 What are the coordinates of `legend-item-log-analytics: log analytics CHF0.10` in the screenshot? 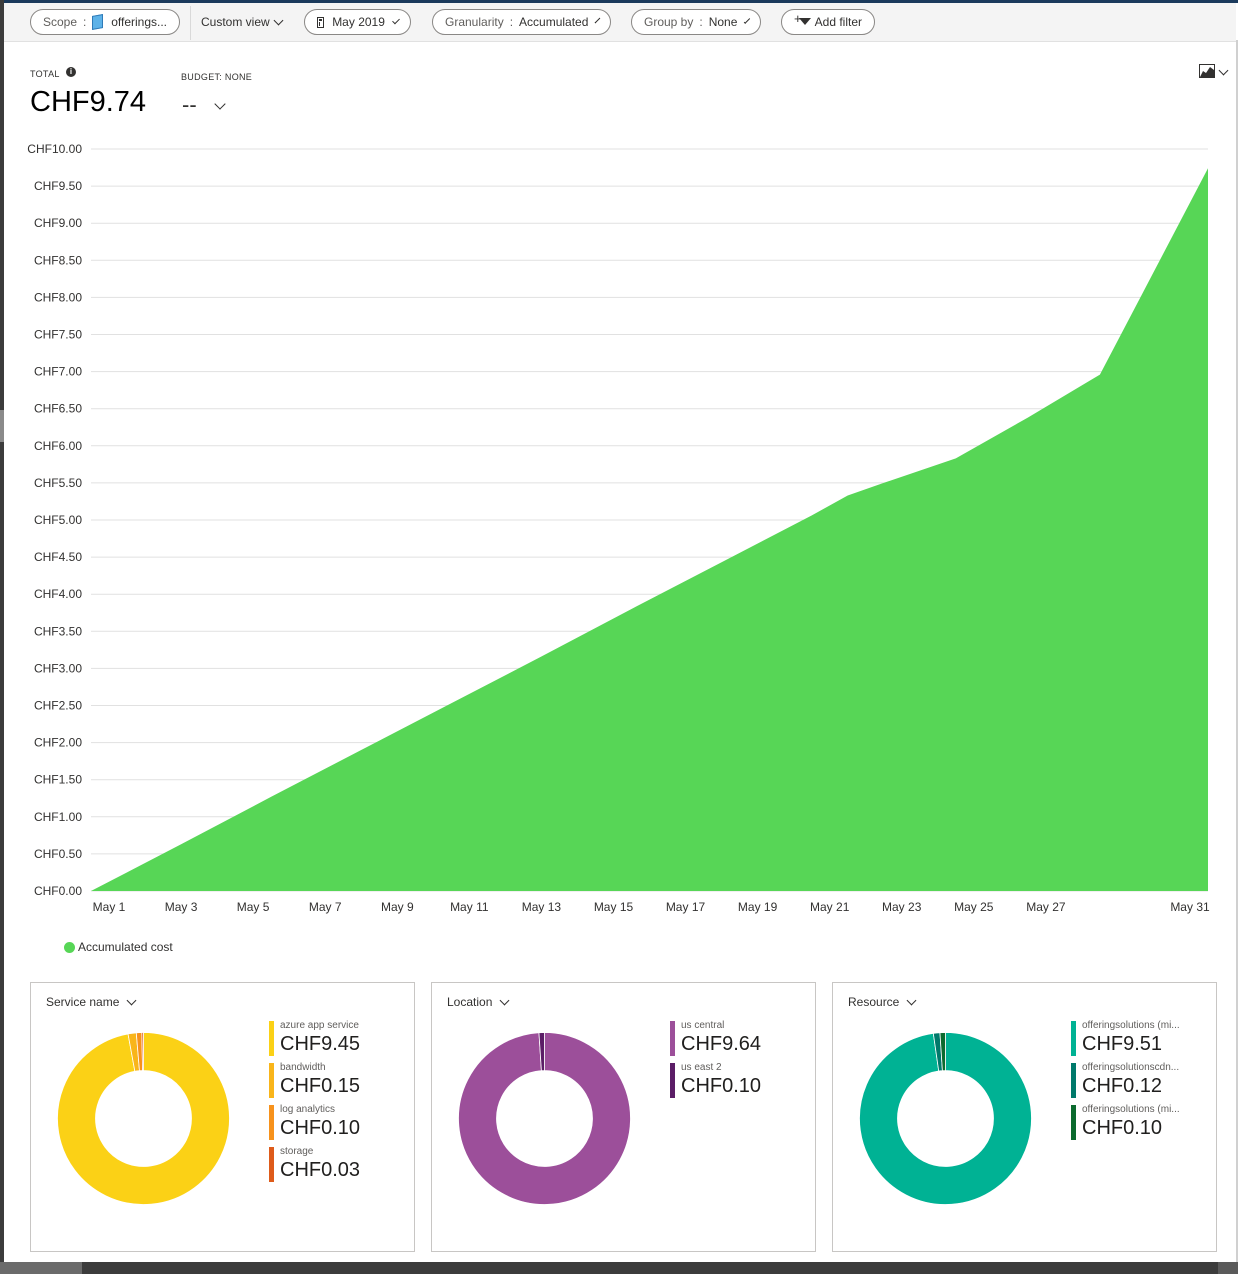 It's located at (339, 1125).